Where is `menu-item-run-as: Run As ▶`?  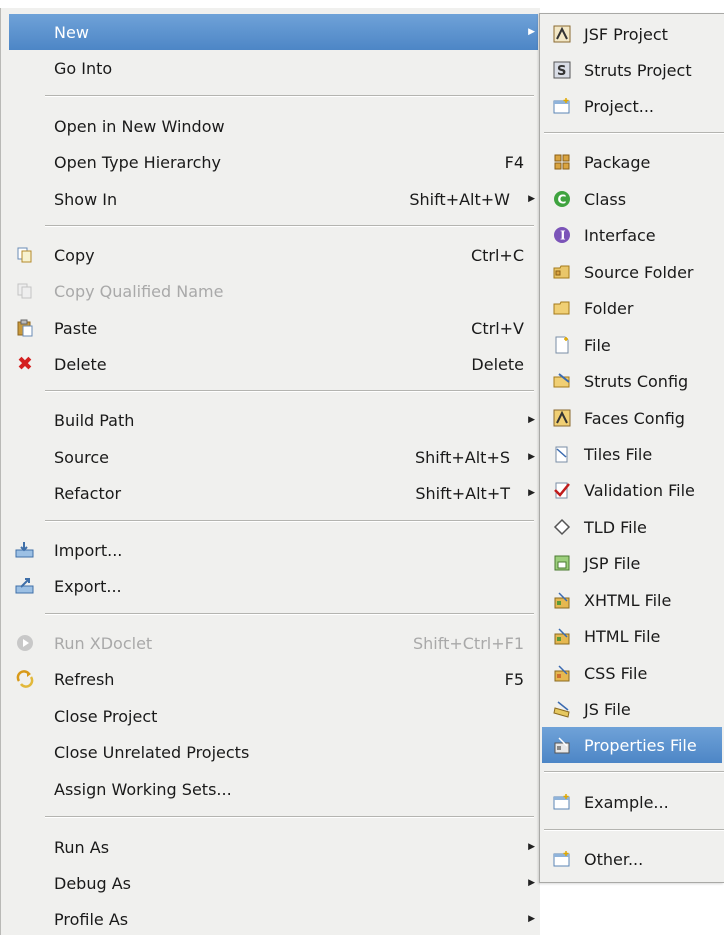
menu-item-run-as: Run As ▶ is located at coordinates (273, 847).